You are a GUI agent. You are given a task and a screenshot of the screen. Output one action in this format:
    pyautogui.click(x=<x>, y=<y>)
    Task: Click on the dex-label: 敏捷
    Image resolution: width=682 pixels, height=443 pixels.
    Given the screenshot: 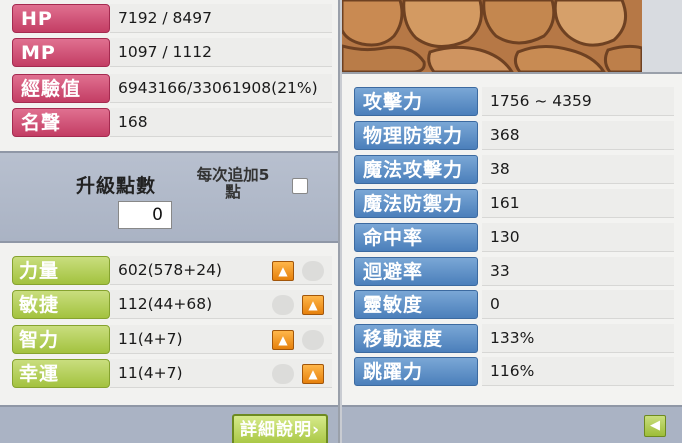 What is the action you would take?
    pyautogui.click(x=61, y=304)
    